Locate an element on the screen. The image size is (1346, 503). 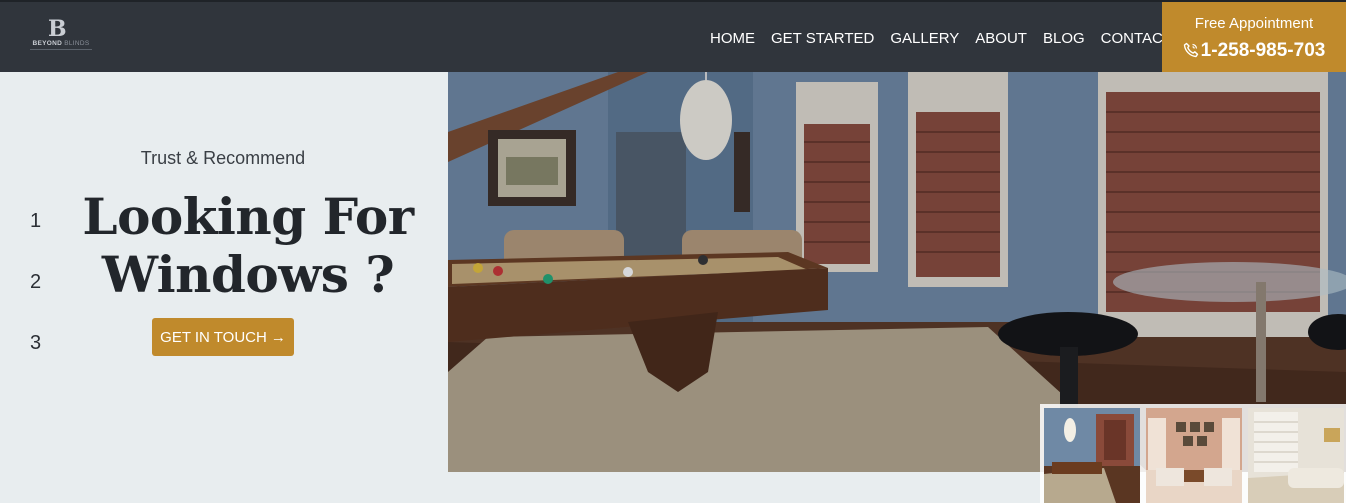
slide-number-3: 3 is located at coordinates (40, 343).